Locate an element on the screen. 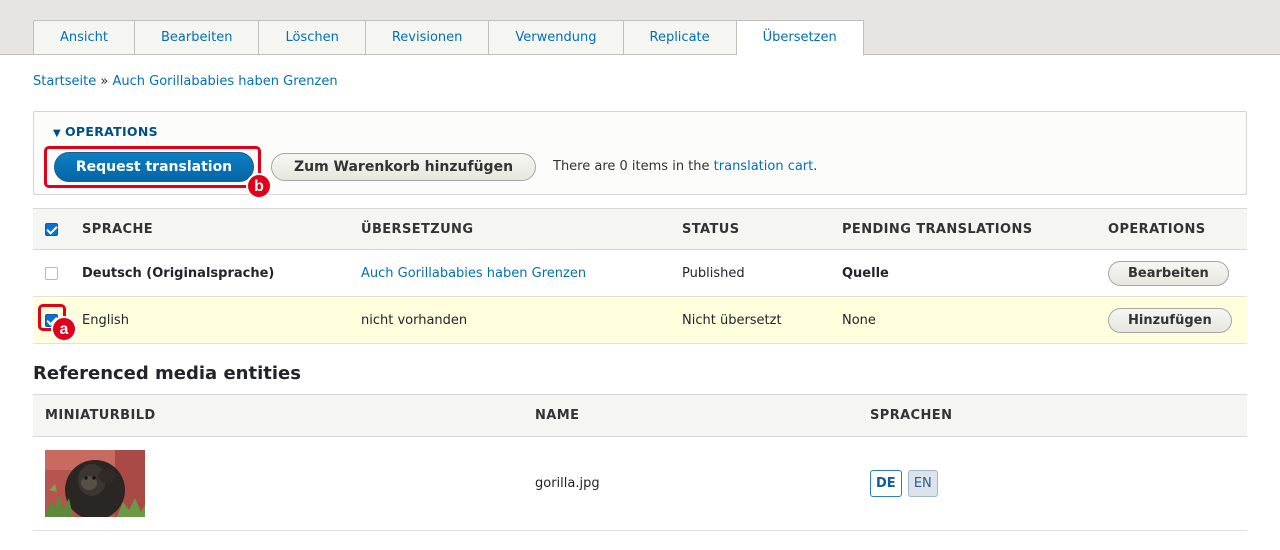  select-all-checkbox is located at coordinates (51, 229).